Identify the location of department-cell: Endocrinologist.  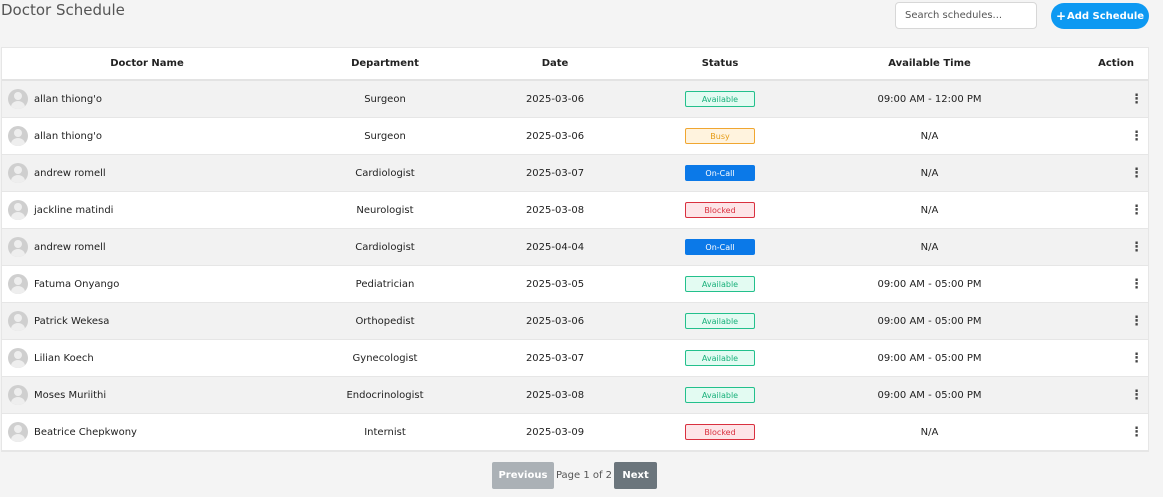
(385, 395).